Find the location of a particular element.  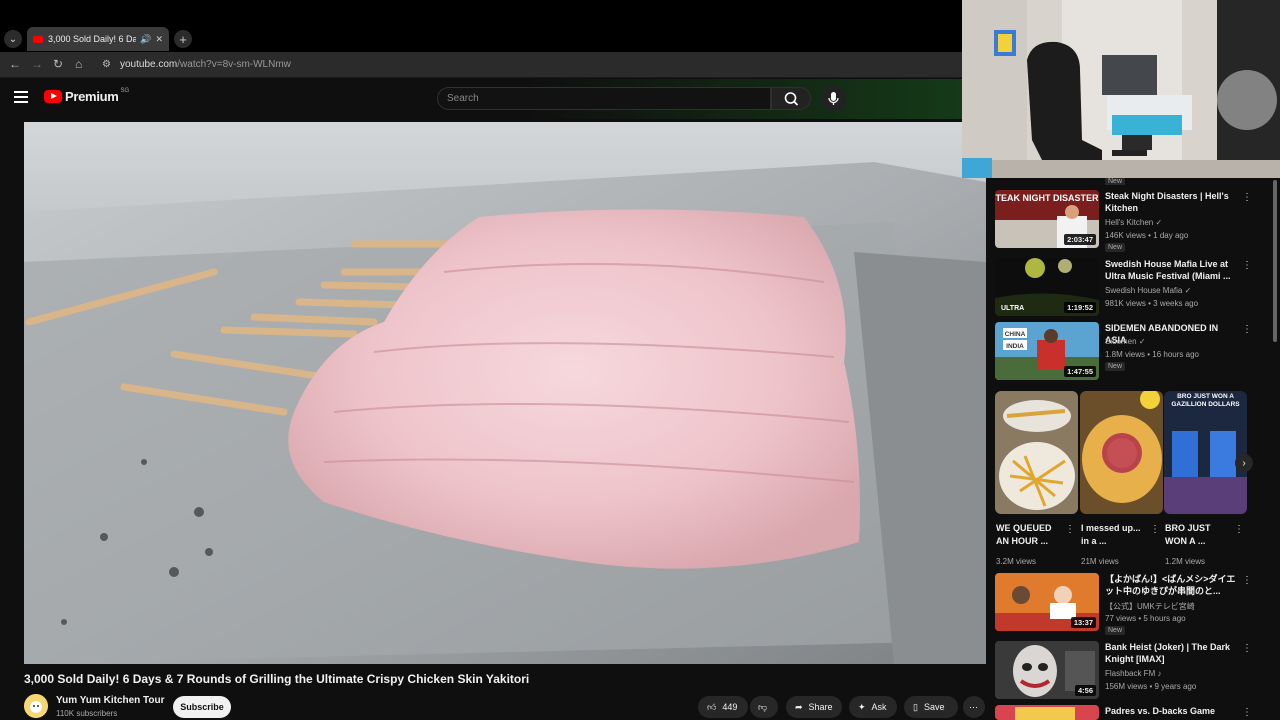

tab-title: 3,000 Sold Daily! 6 Days & is located at coordinates (92, 39).